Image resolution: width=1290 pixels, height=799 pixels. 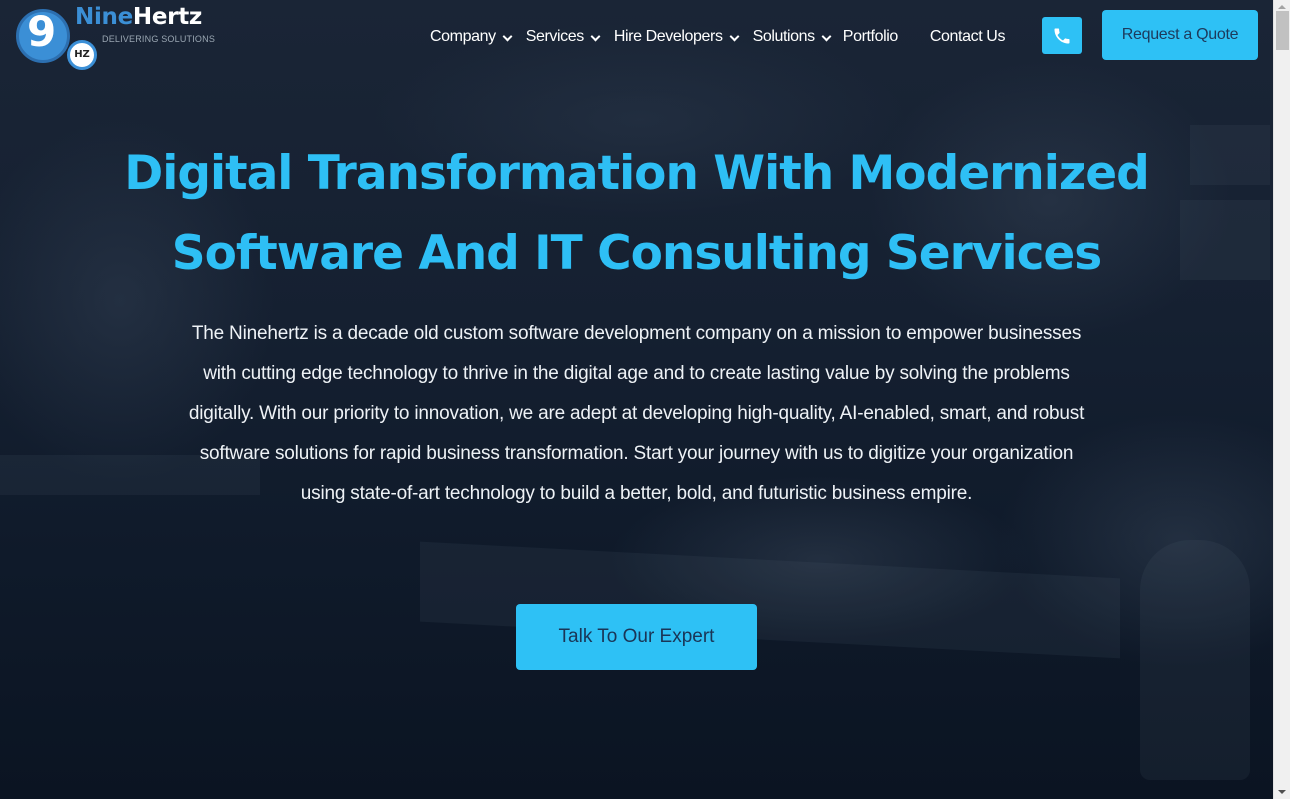 I want to click on nav-item-contact-us: Contact Us, so click(x=967, y=37).